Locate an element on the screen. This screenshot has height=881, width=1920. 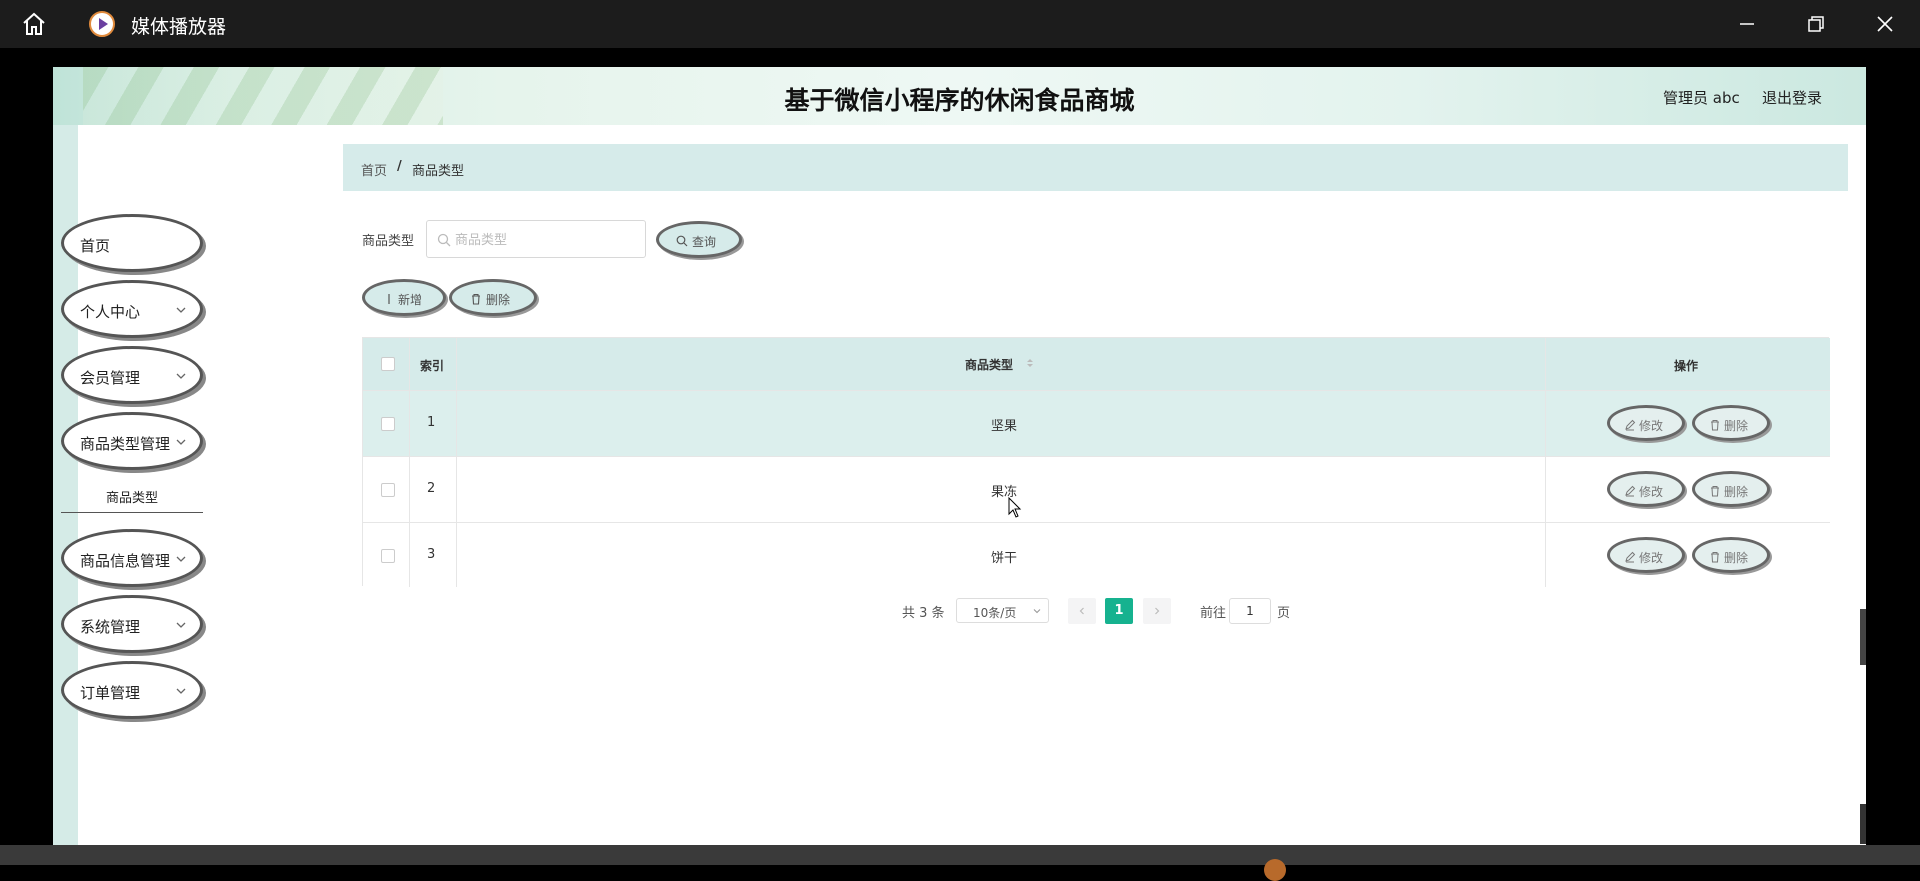
next-page-button is located at coordinates (1157, 611).